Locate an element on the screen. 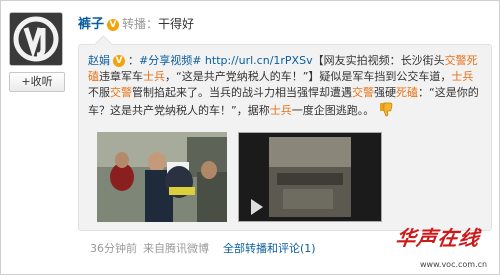 This screenshot has height=275, width=500. text-segment: 管制掐起来了。当兵的战斗力相当强悍却遭遇 is located at coordinates (242, 92).